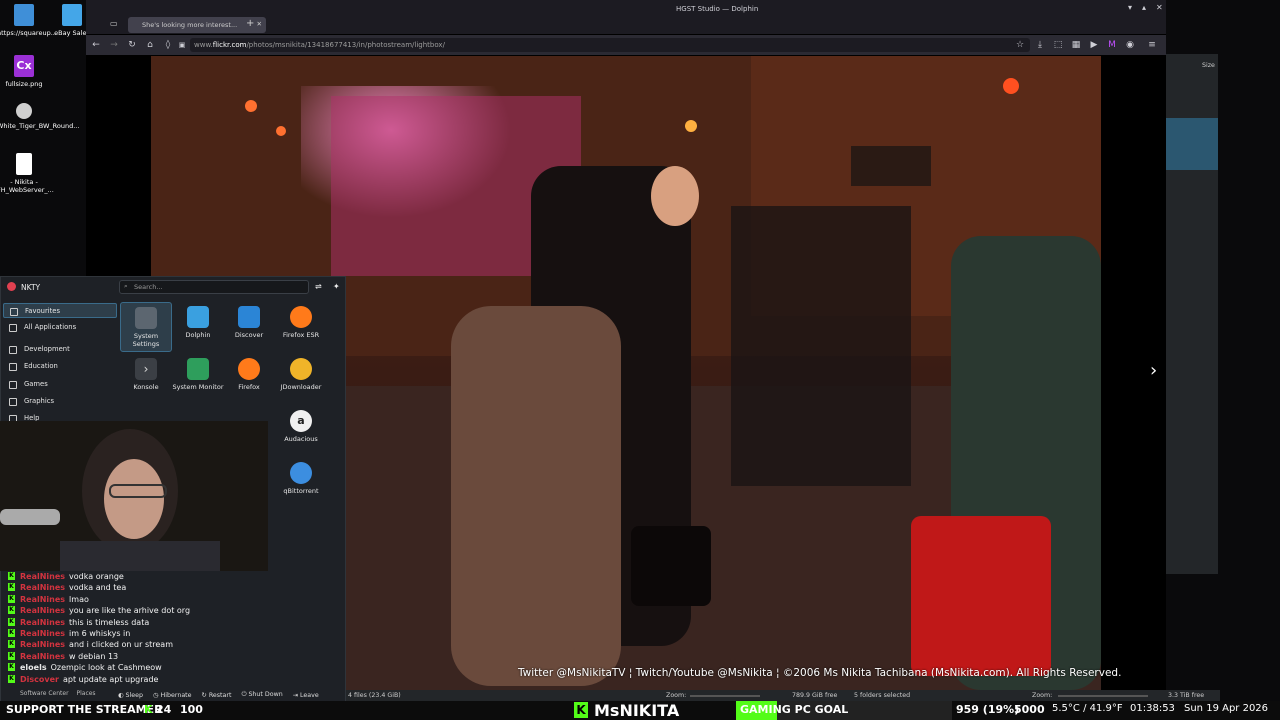 This screenshot has width=1280, height=720. Describe the element at coordinates (60, 310) in the screenshot. I see `category-favourites: Favourites` at that location.